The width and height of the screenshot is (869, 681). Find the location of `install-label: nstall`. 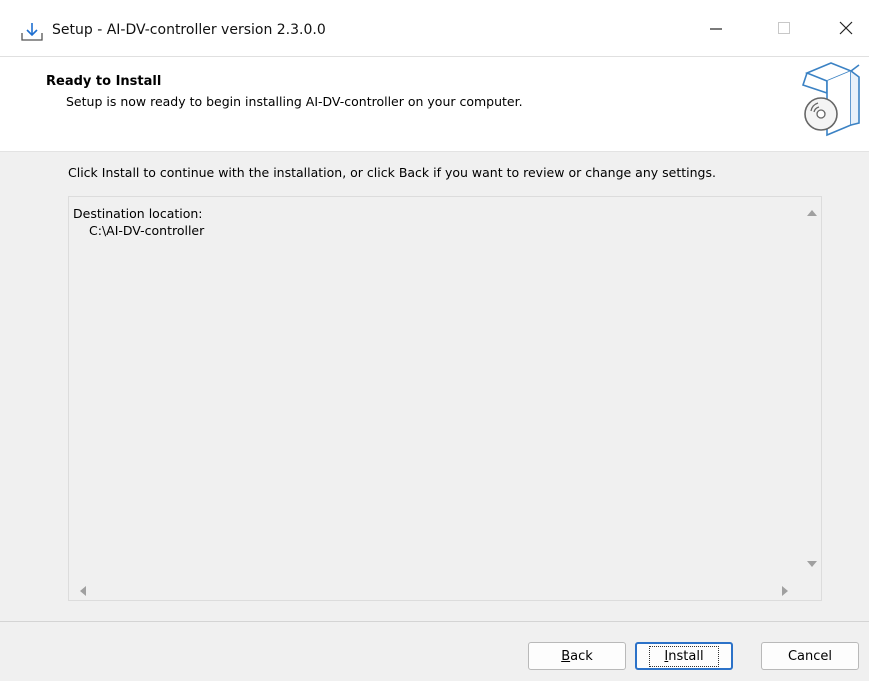

install-label: nstall is located at coordinates (686, 656).